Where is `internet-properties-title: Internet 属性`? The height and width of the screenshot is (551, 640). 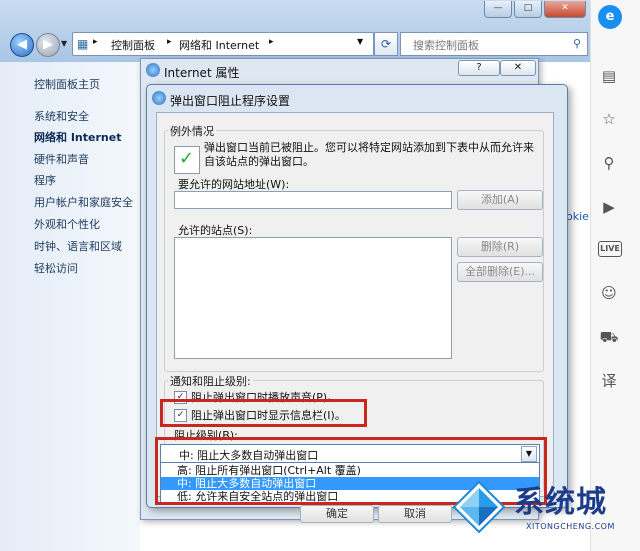
internet-properties-title: Internet 属性 is located at coordinates (202, 73).